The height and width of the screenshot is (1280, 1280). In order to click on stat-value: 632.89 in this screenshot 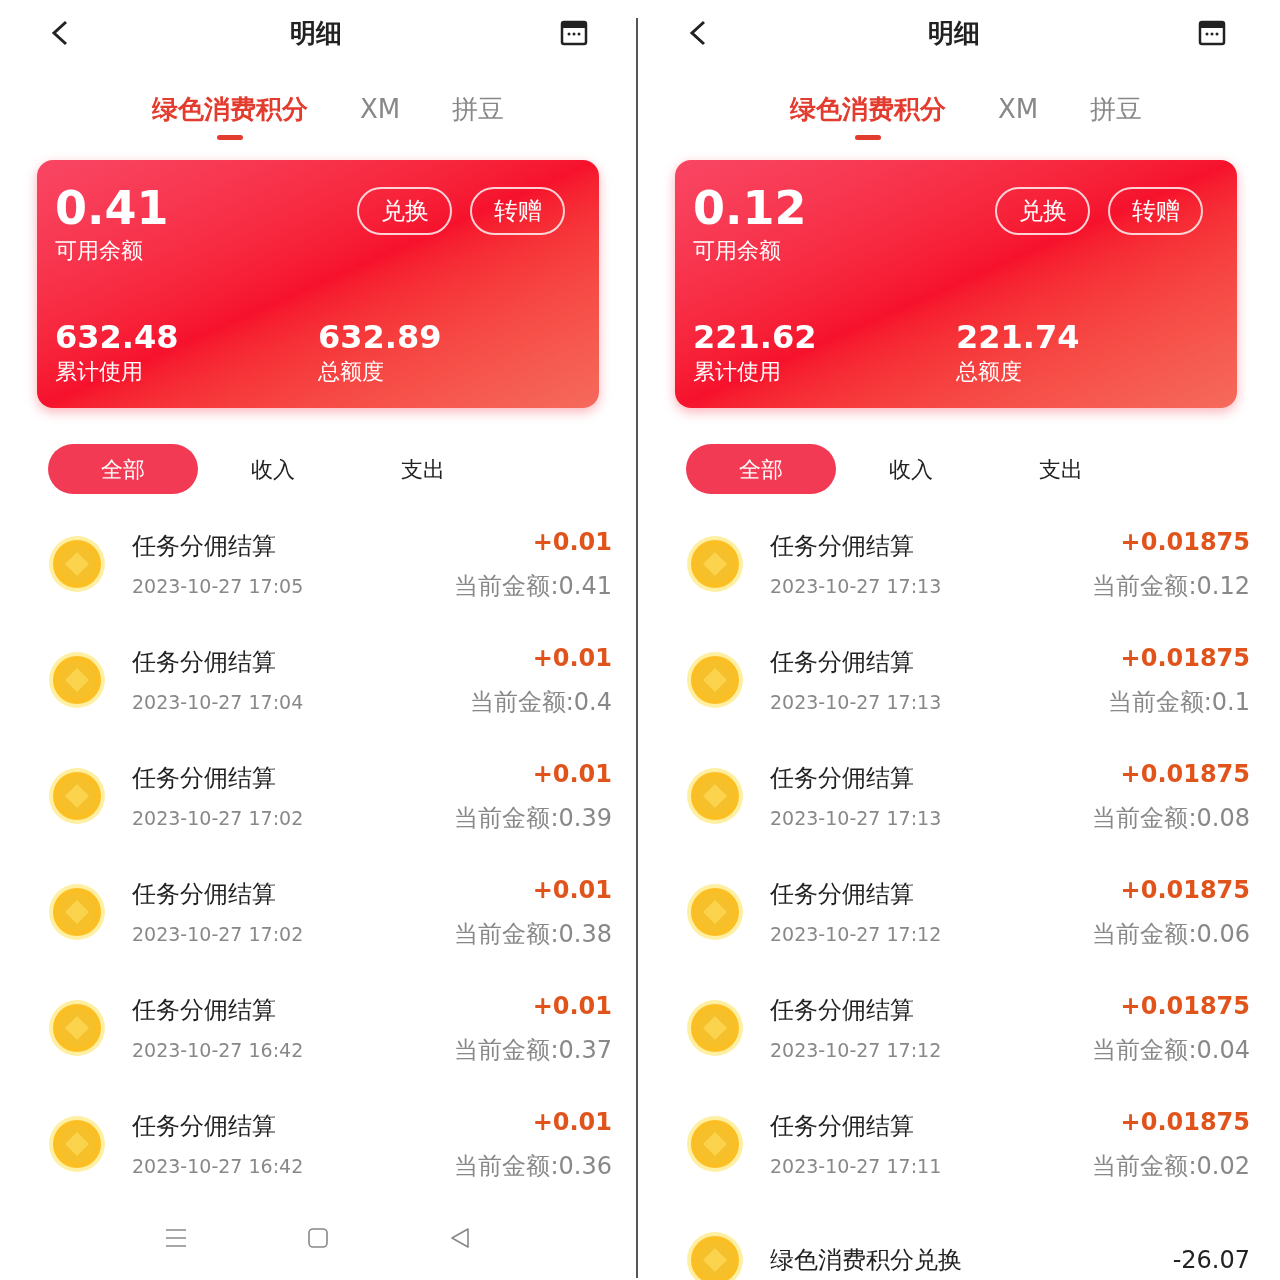, I will do `click(380, 337)`.